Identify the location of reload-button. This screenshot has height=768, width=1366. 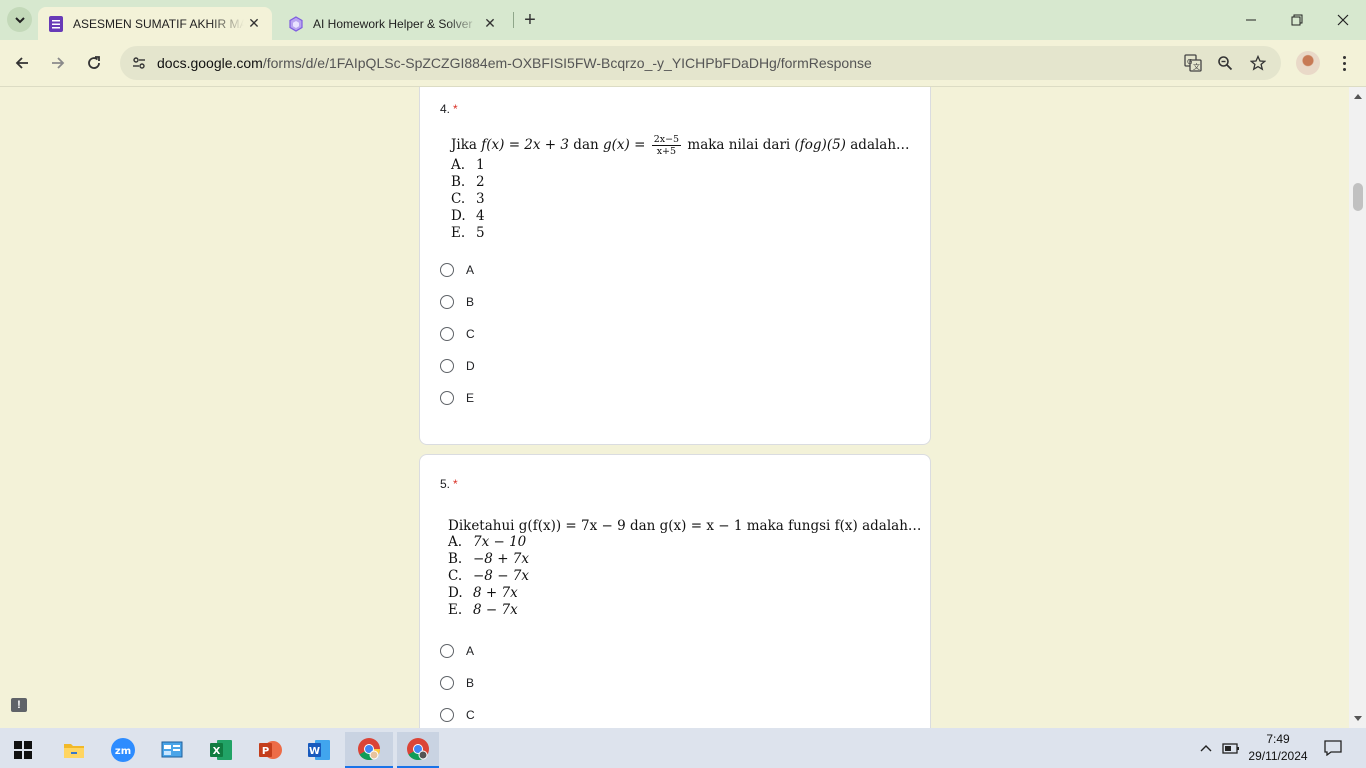
(94, 63).